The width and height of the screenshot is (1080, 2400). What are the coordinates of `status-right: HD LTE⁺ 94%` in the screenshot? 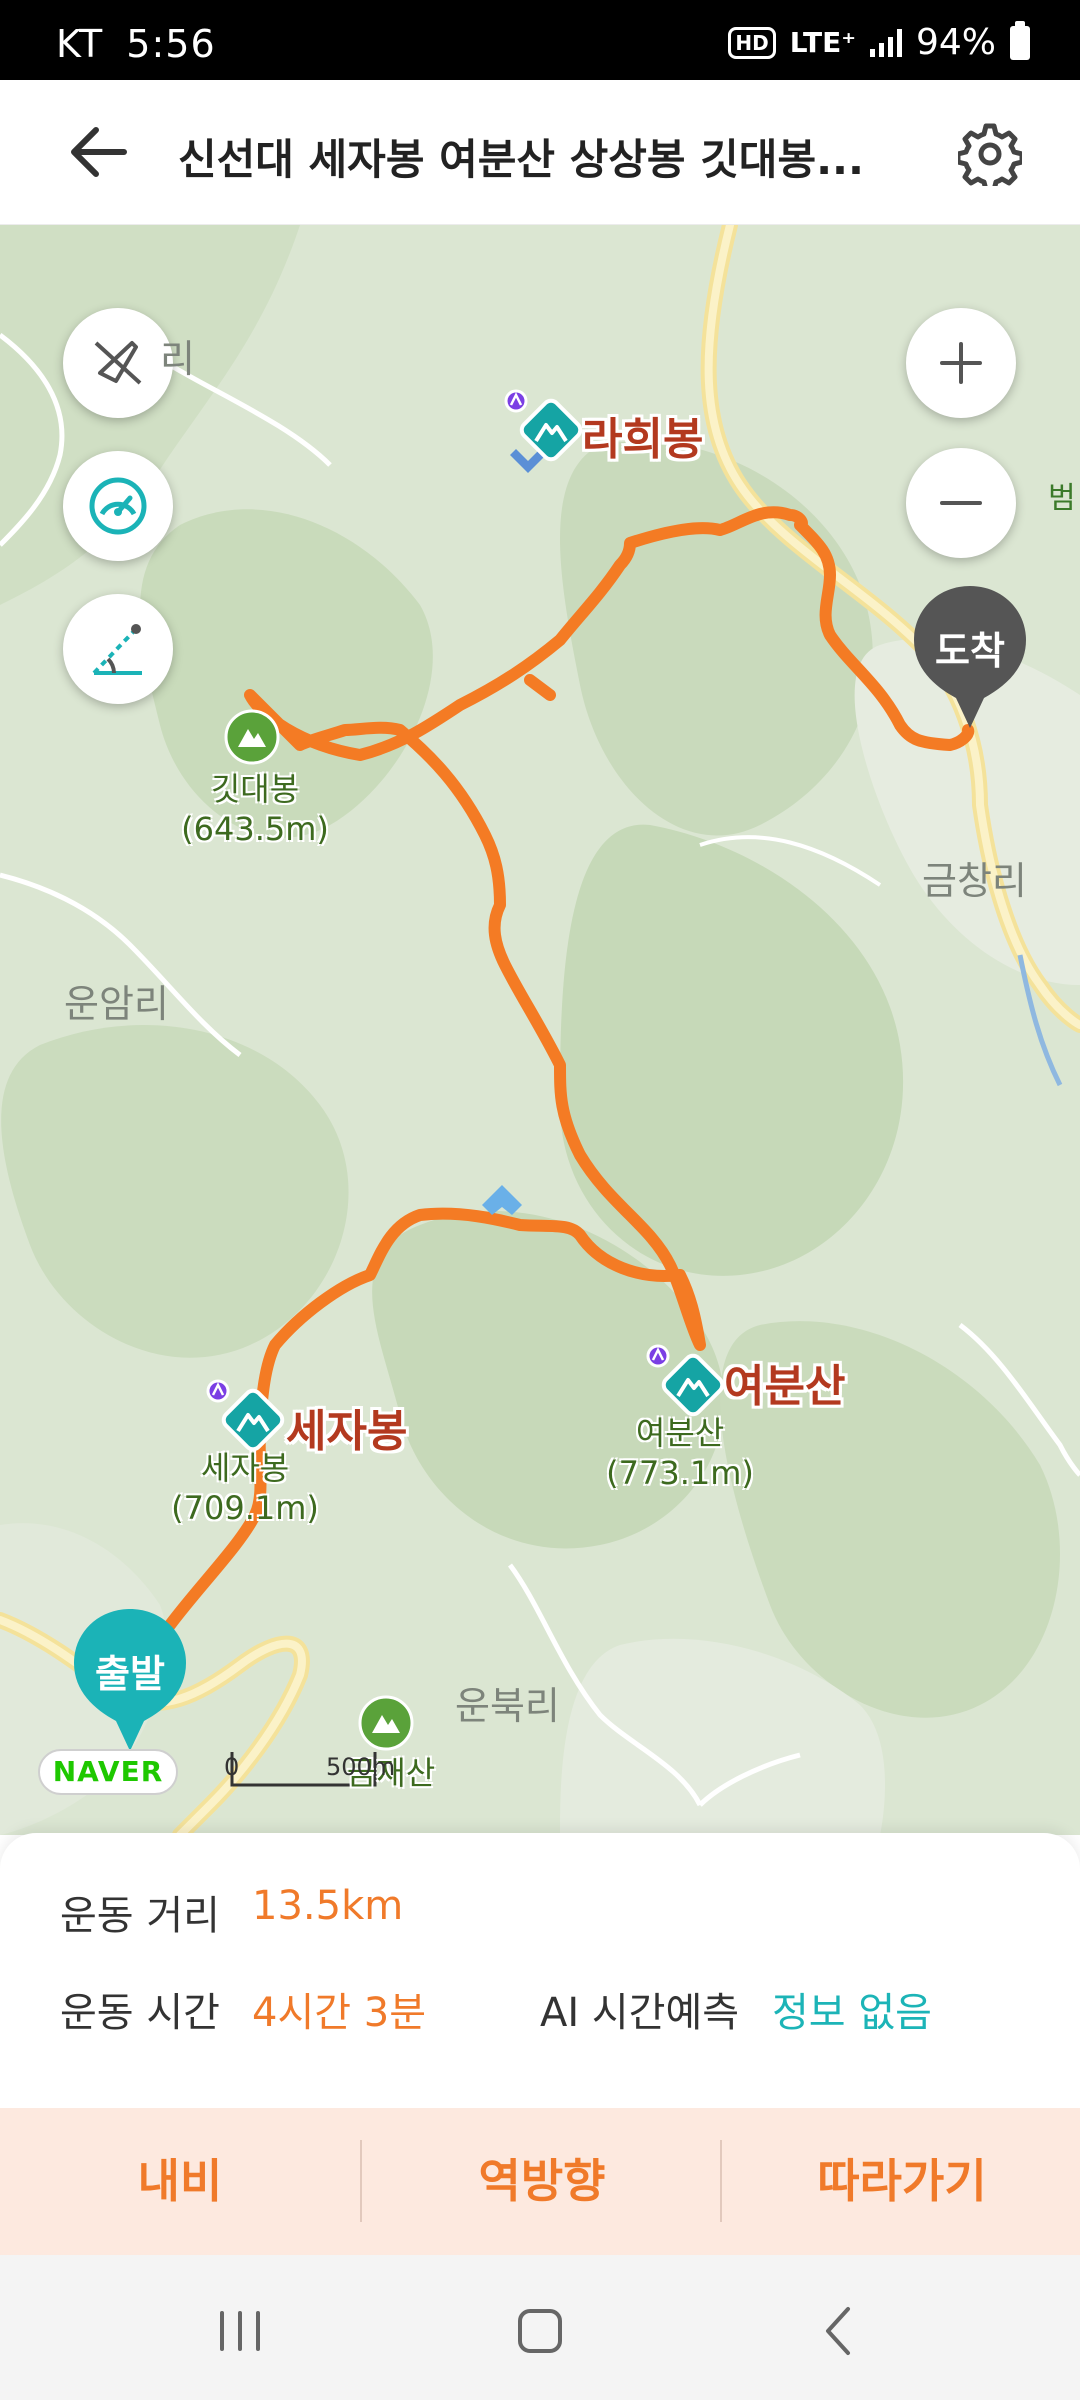 It's located at (879, 41).